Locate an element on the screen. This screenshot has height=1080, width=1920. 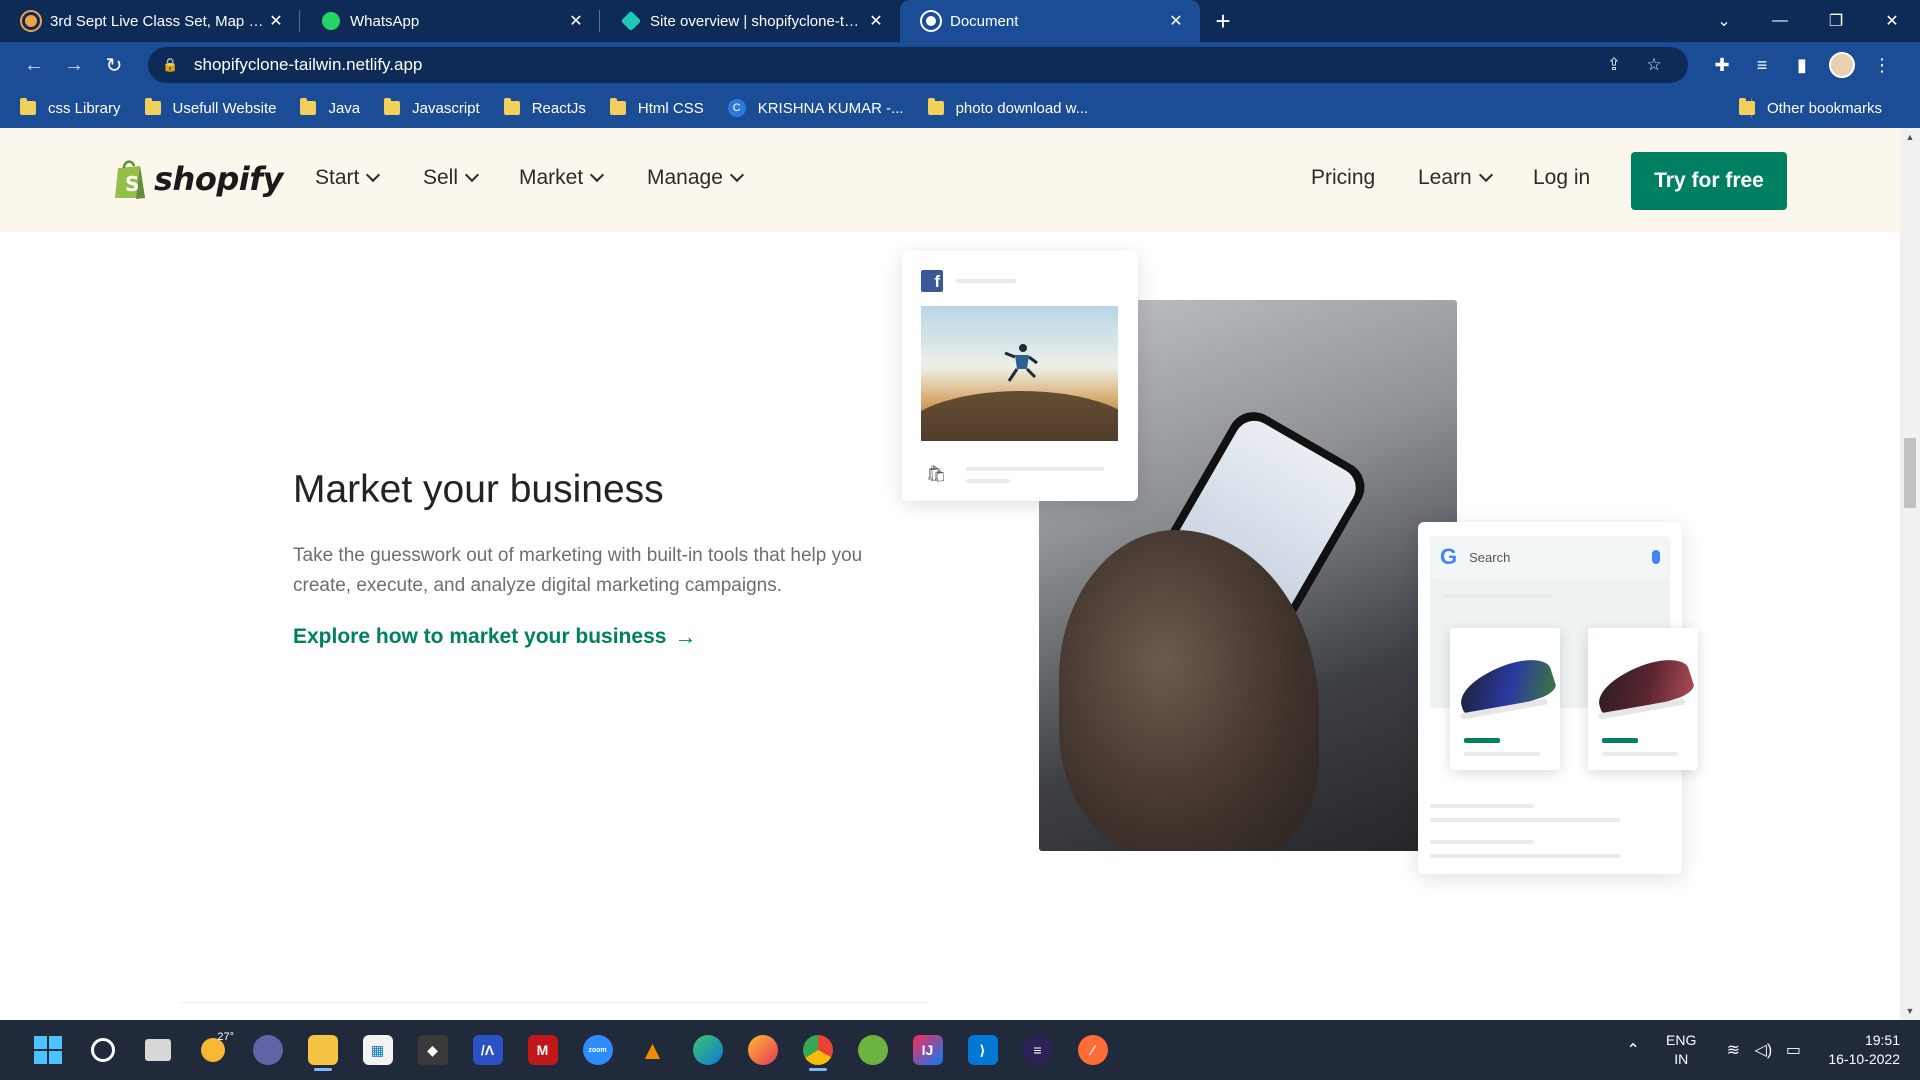
teams-app is located at coordinates (267, 1050).